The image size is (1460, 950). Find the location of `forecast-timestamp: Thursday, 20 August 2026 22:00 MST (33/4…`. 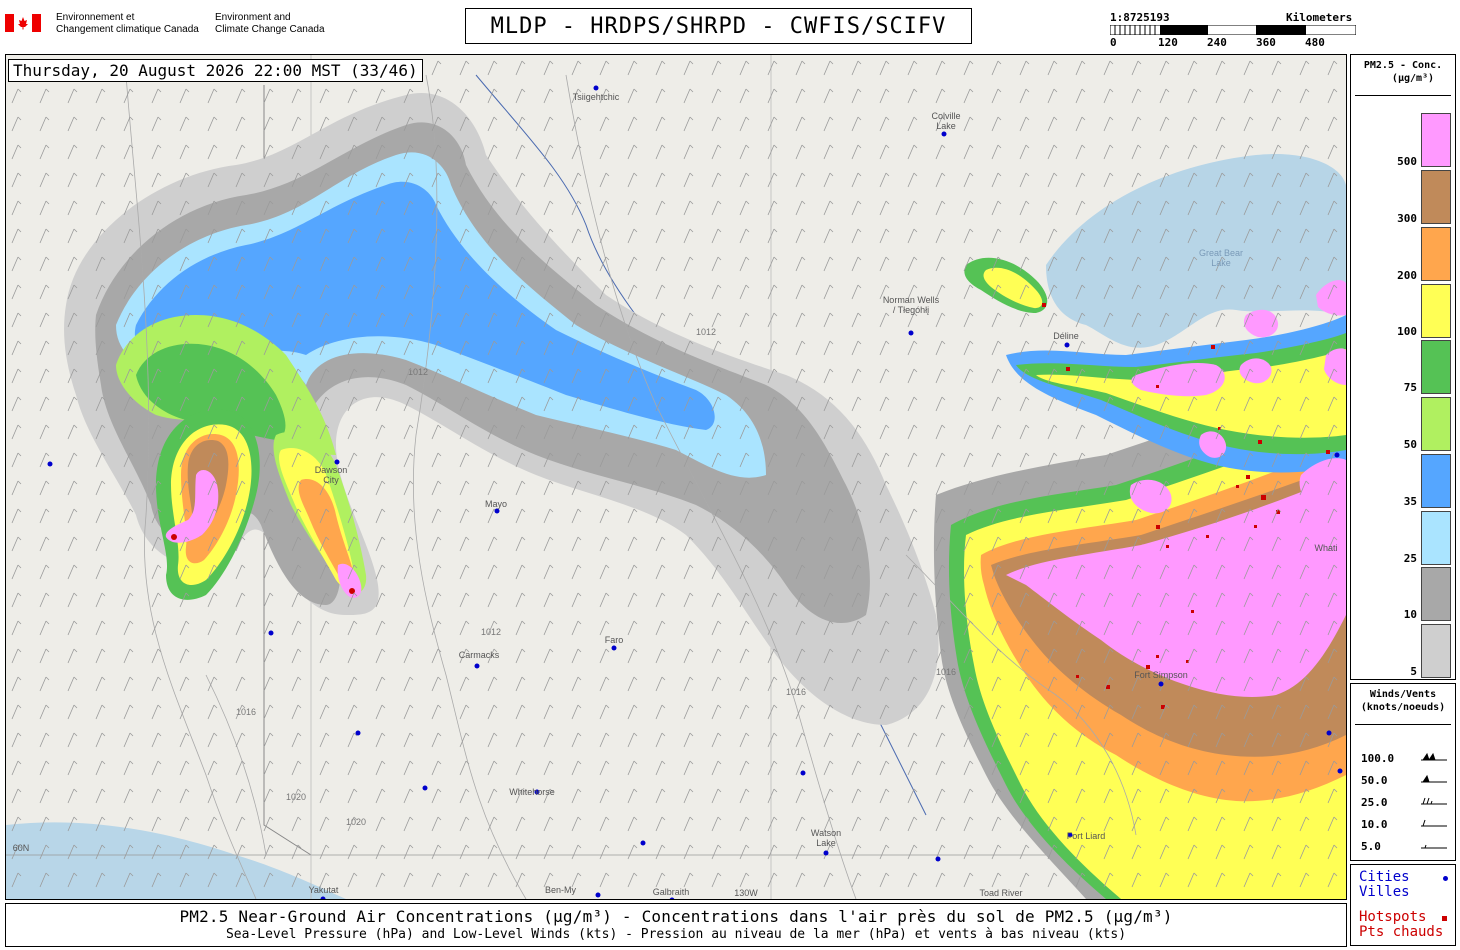

forecast-timestamp: Thursday, 20 August 2026 22:00 MST (33/4… is located at coordinates (215, 70).